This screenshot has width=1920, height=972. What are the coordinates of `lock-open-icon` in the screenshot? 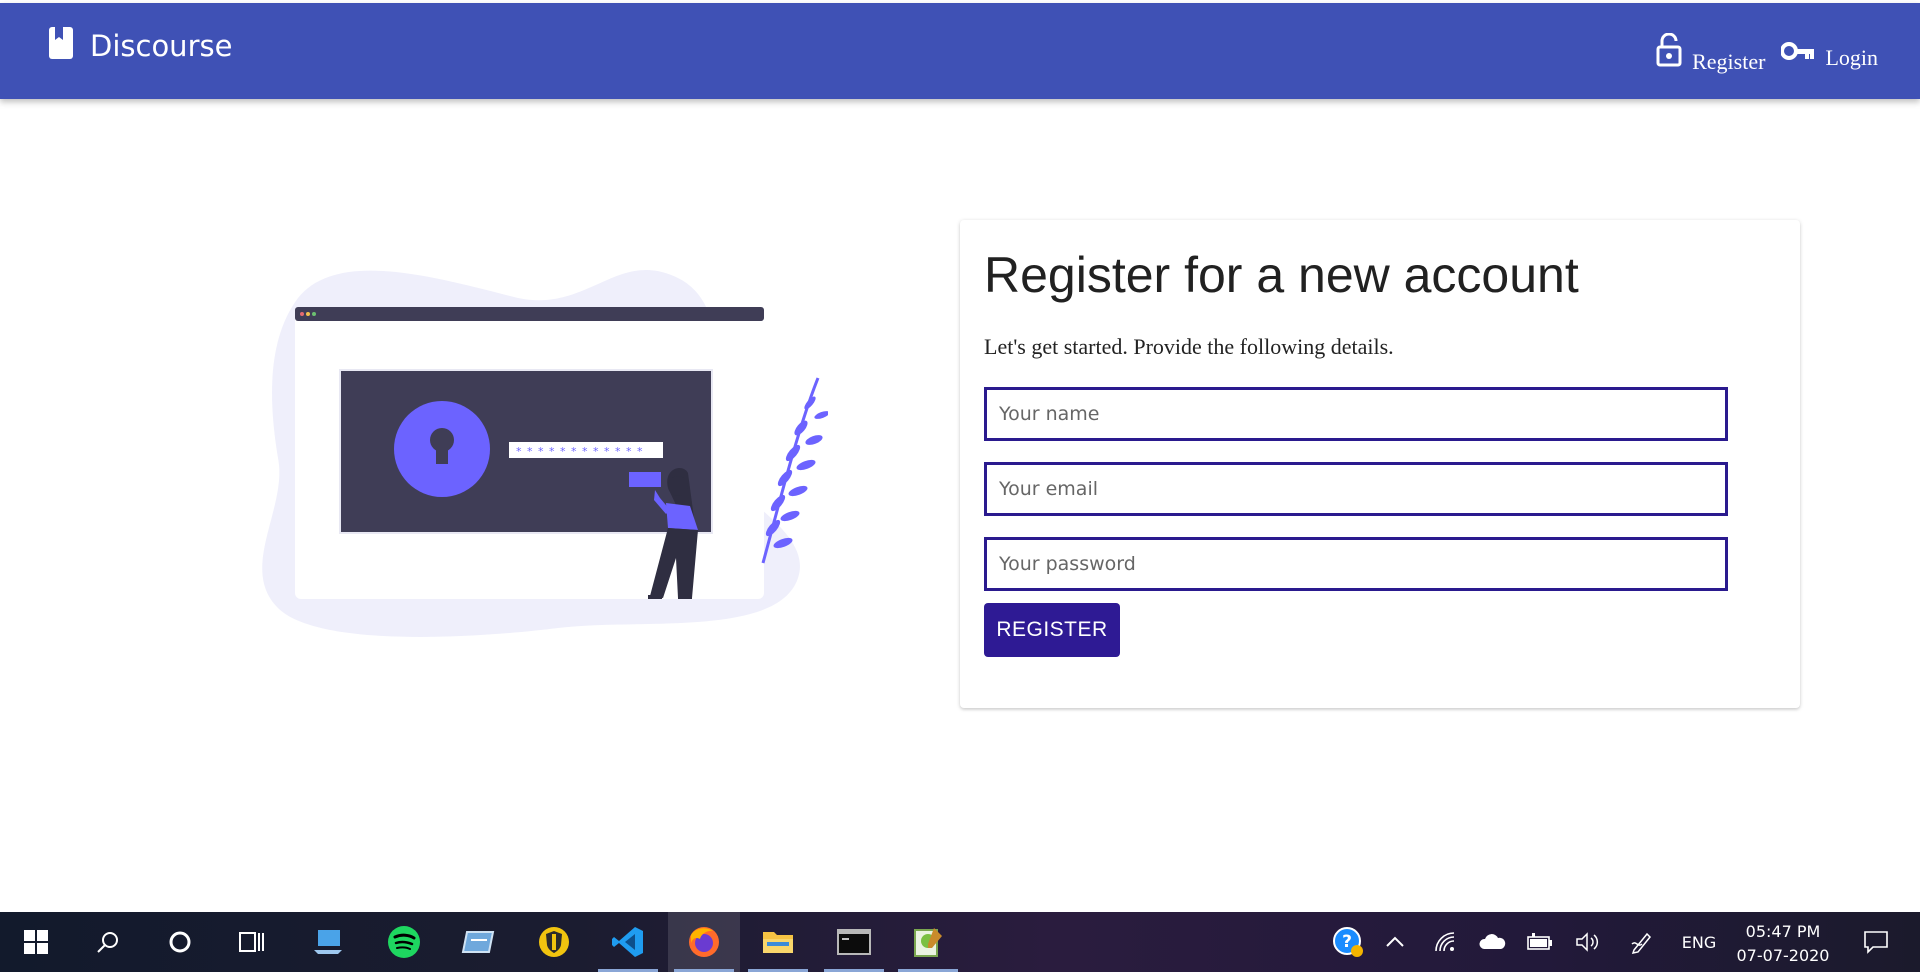 It's located at (1669, 50).